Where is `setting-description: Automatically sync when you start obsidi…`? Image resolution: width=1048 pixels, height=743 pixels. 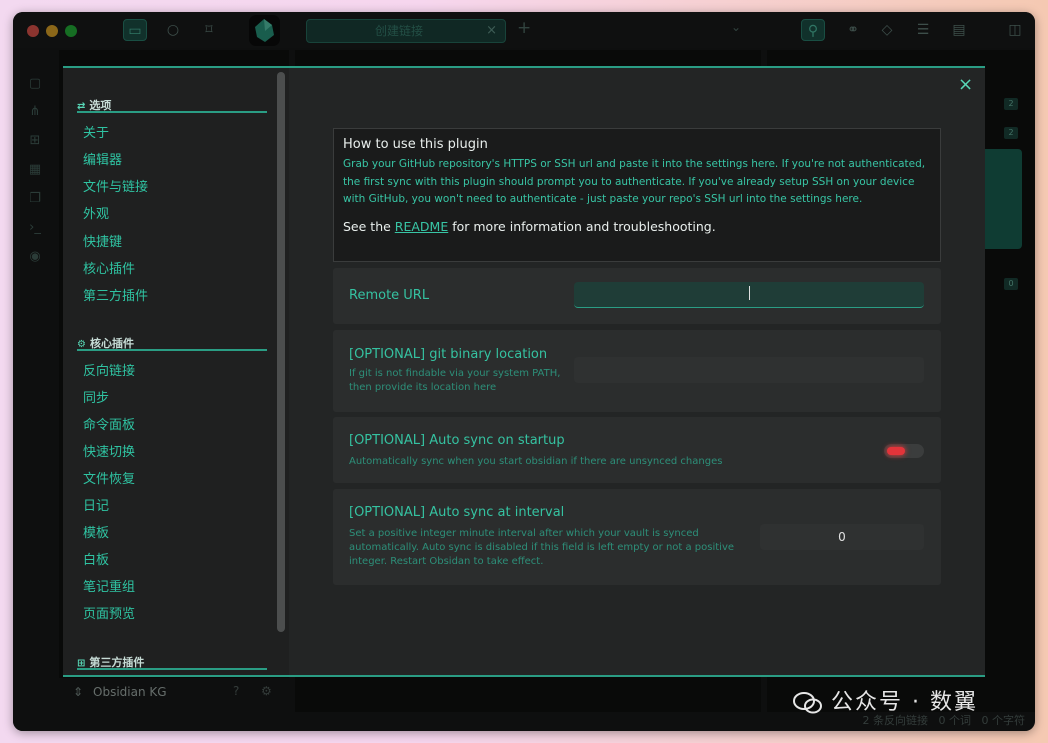
setting-description: Automatically sync when you start obsidi… is located at coordinates (536, 461).